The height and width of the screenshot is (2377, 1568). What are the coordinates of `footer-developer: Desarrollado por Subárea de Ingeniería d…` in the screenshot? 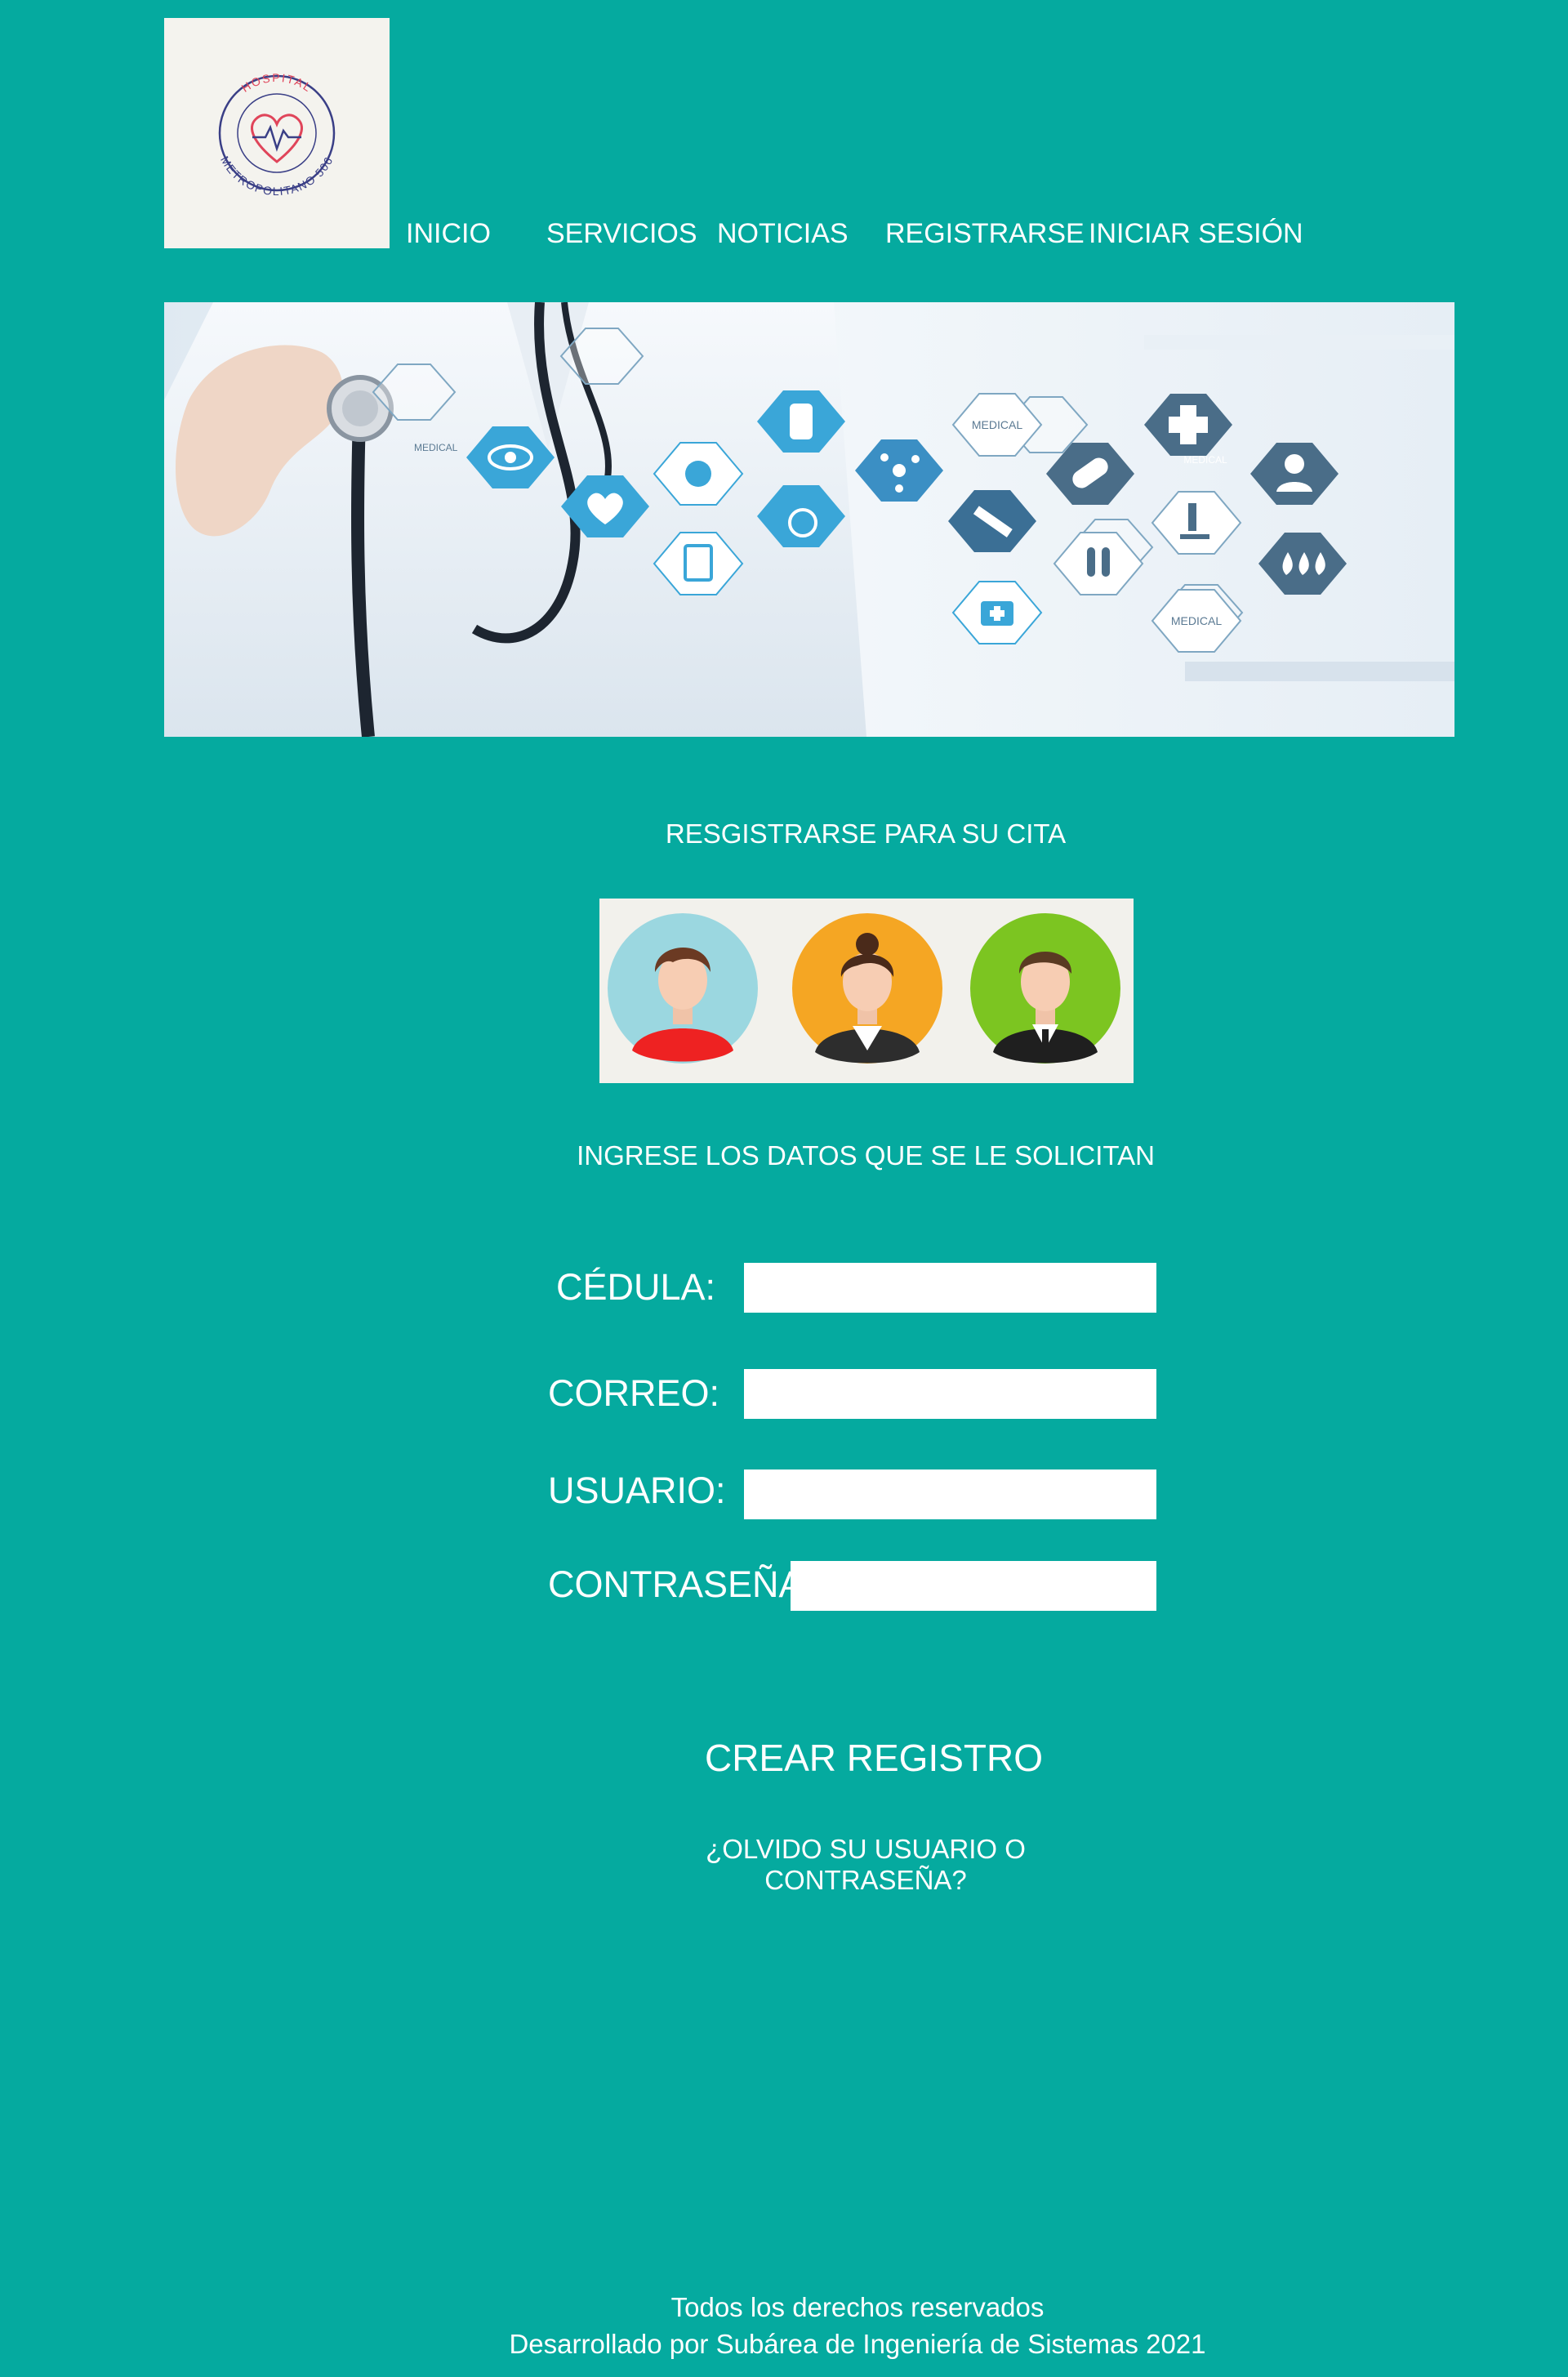 It's located at (857, 2344).